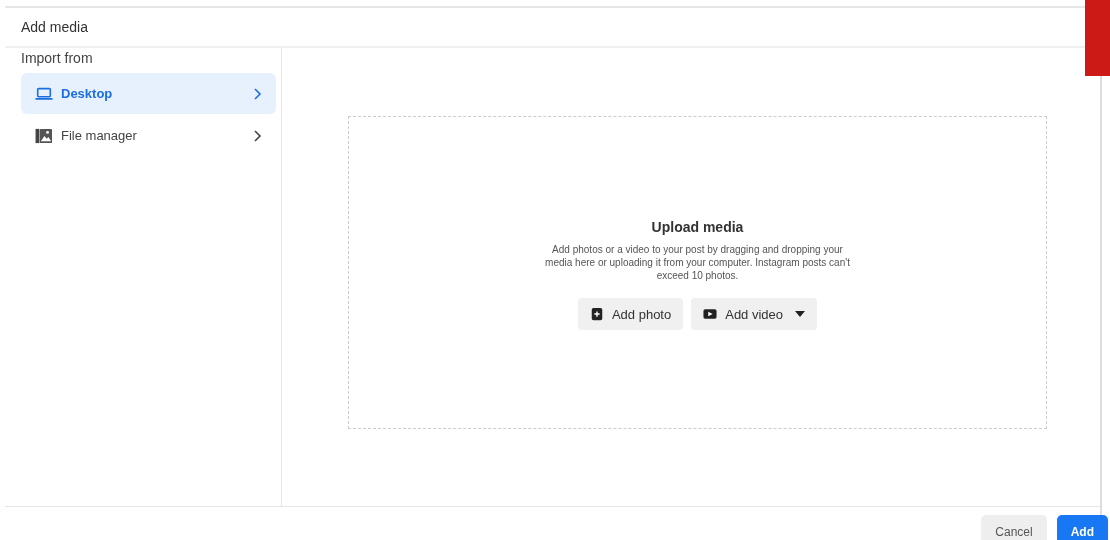  I want to click on add-button: Add, so click(1082, 527).